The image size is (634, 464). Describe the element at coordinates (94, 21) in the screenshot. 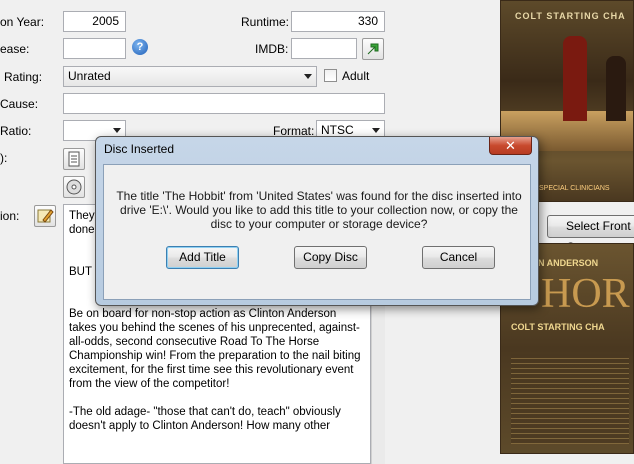

I see `year-input: 2005` at that location.